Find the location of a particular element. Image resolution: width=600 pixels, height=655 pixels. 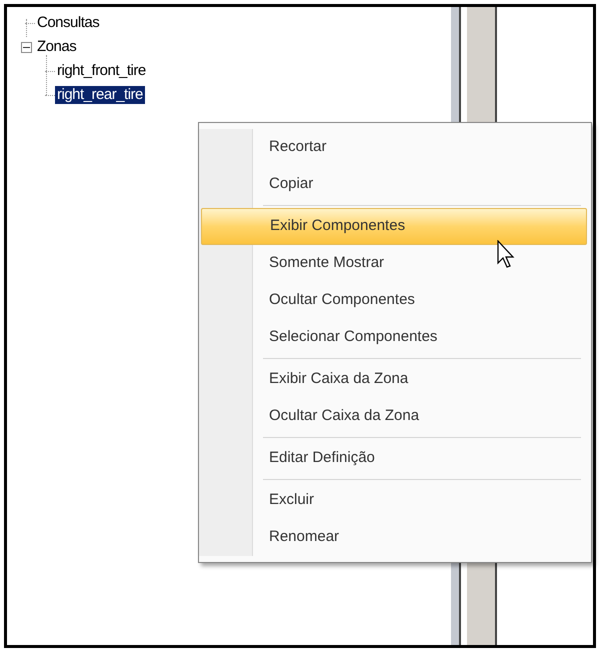

menu-item: Exibir Caixa da Zona is located at coordinates (422, 379).